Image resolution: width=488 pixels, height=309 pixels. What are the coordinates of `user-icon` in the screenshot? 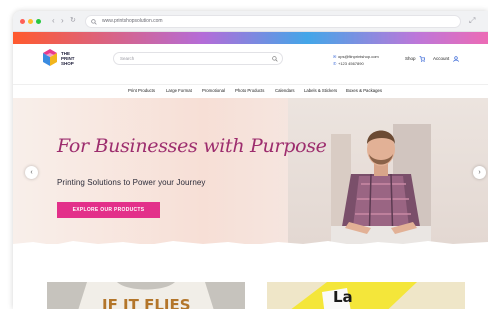 It's located at (455, 59).